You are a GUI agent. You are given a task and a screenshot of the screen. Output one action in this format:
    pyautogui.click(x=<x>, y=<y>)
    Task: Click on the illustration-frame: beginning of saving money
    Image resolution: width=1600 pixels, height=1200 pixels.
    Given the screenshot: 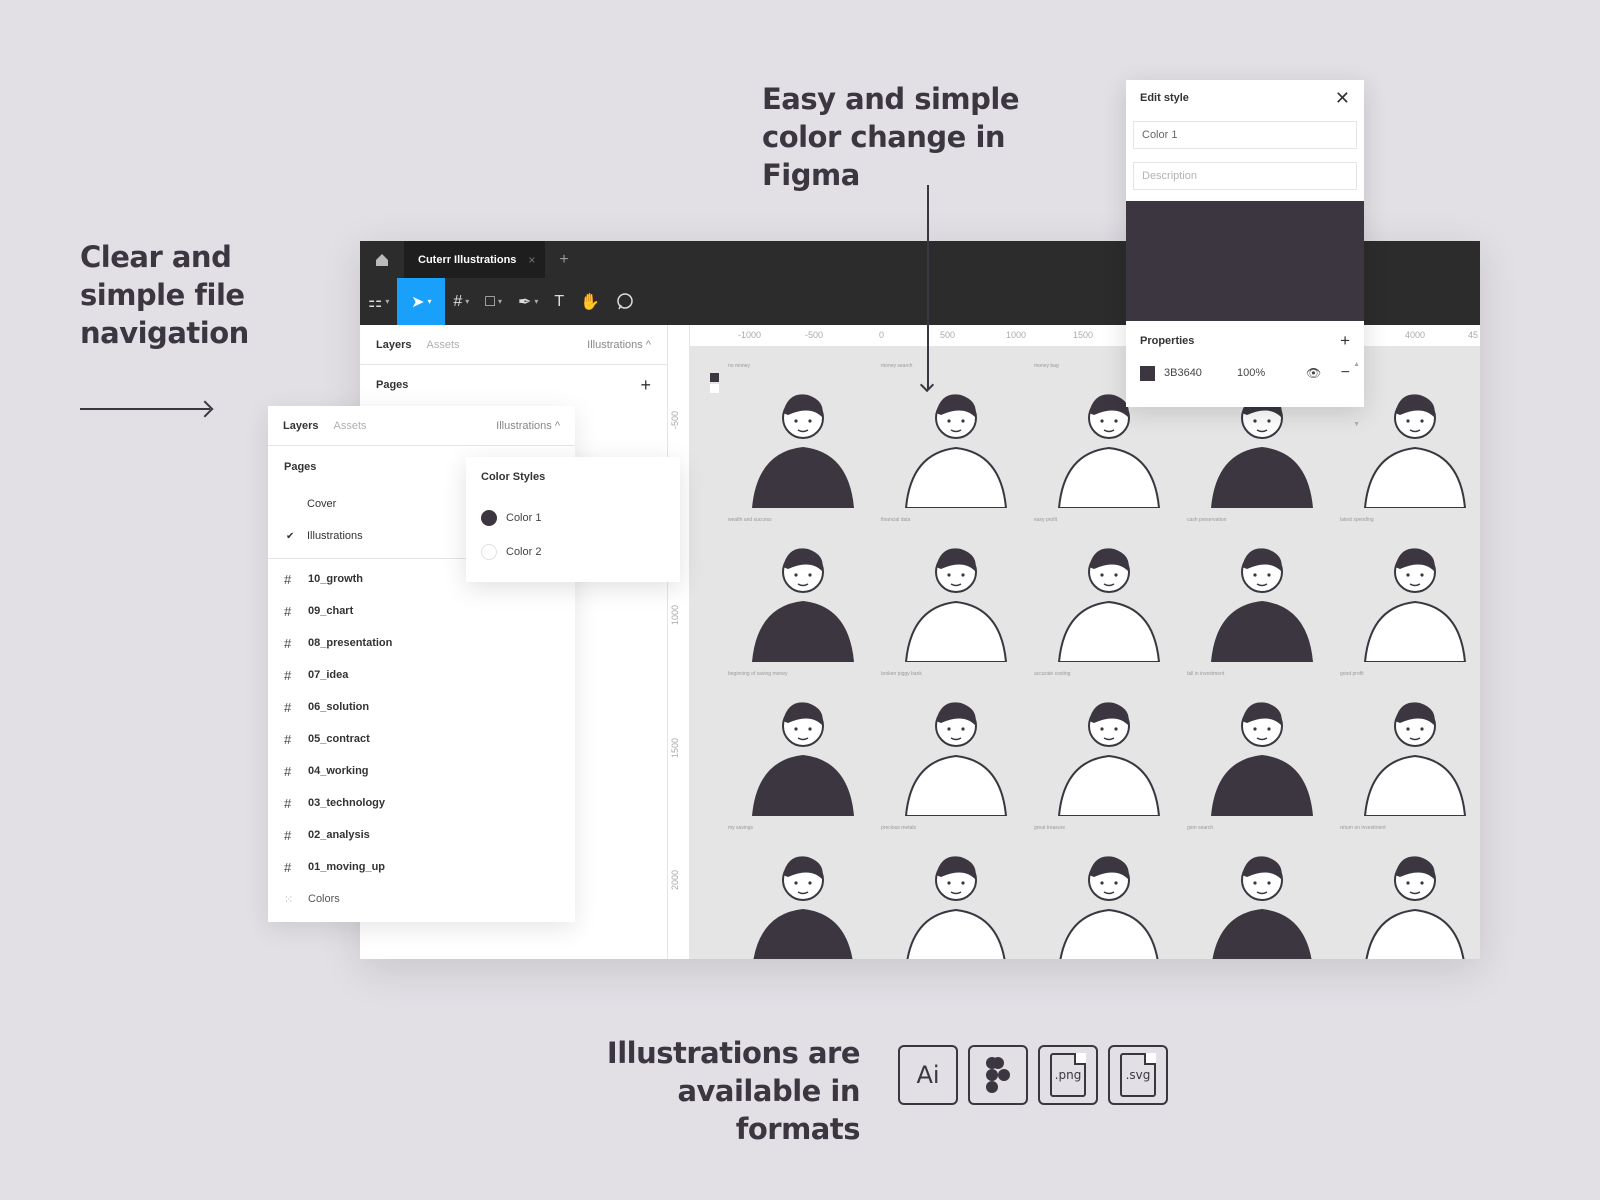 What is the action you would take?
    pyautogui.click(x=803, y=746)
    